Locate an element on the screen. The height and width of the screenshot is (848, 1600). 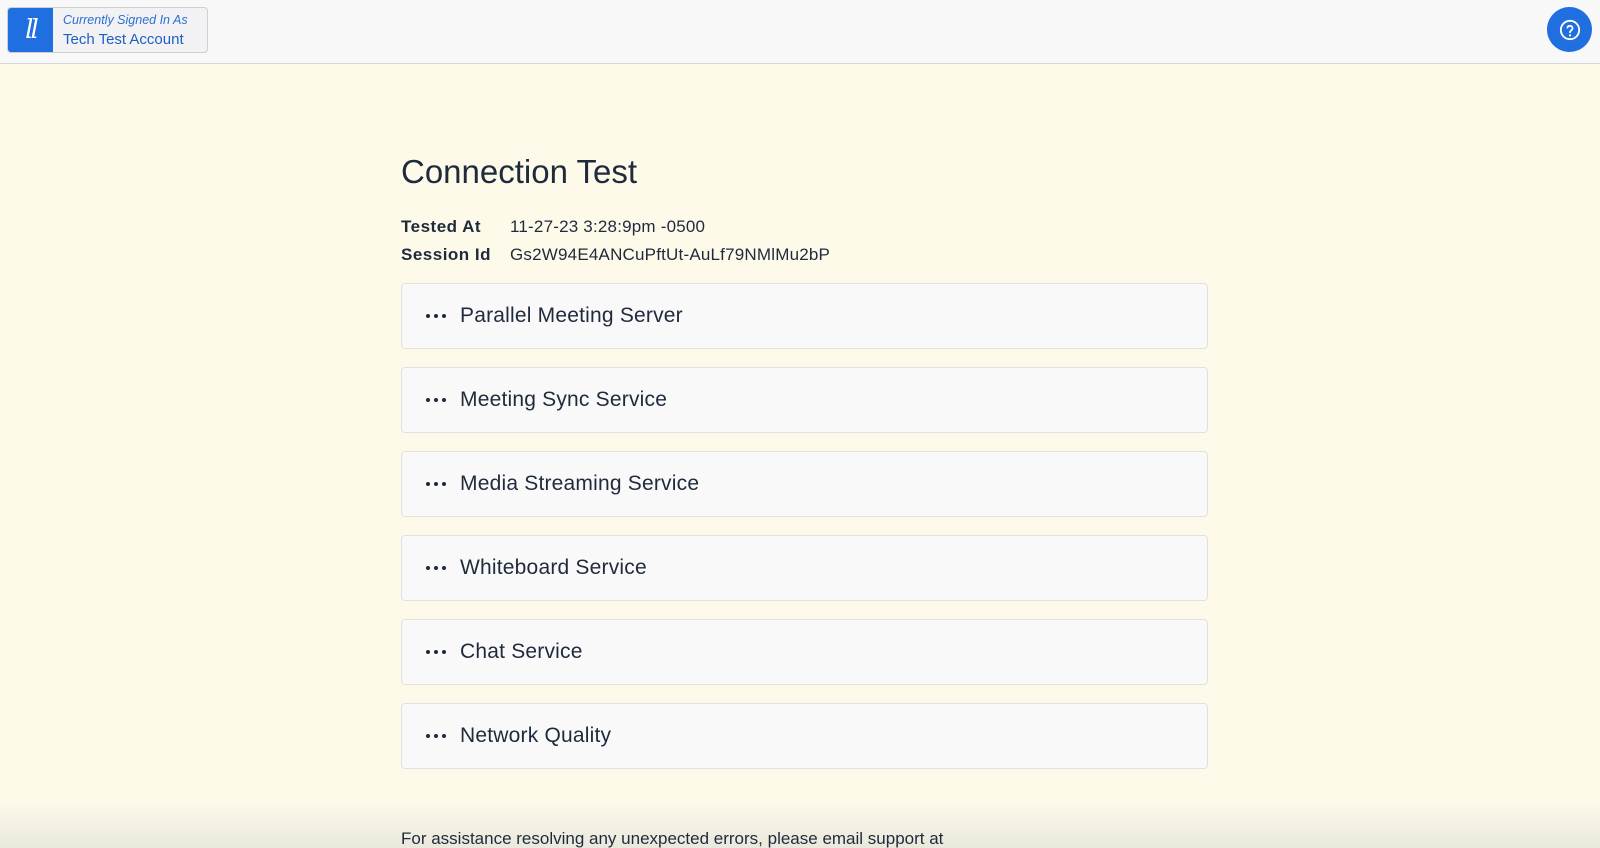
help-button is located at coordinates (1569, 29).